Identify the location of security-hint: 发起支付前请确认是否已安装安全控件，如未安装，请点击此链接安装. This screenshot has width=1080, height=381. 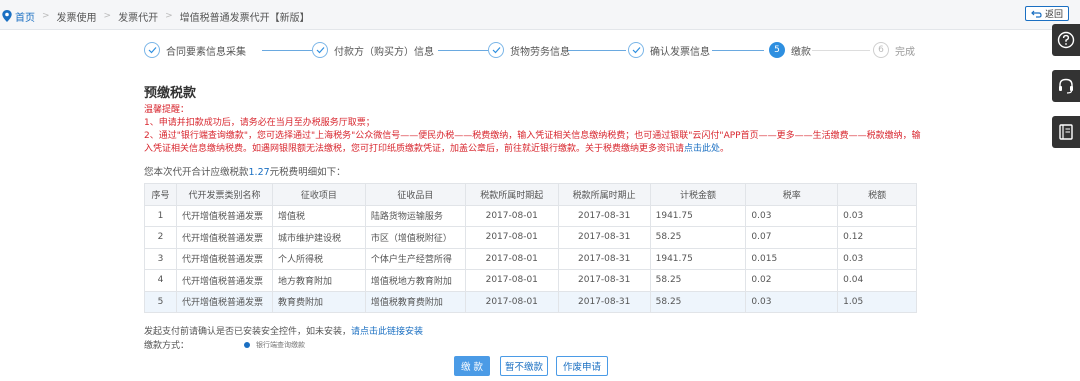
(283, 330).